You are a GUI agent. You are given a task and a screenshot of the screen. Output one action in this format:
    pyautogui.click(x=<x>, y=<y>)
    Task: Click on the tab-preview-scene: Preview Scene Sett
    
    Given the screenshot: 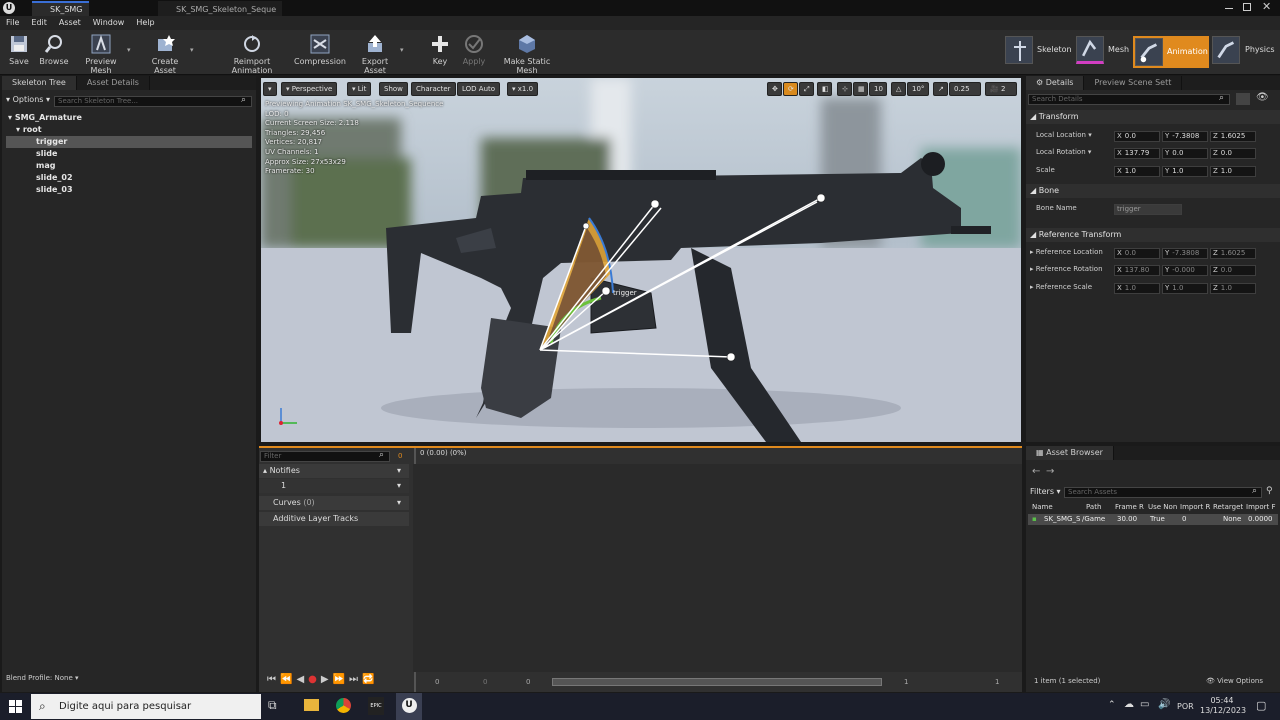 What is the action you would take?
    pyautogui.click(x=1133, y=83)
    